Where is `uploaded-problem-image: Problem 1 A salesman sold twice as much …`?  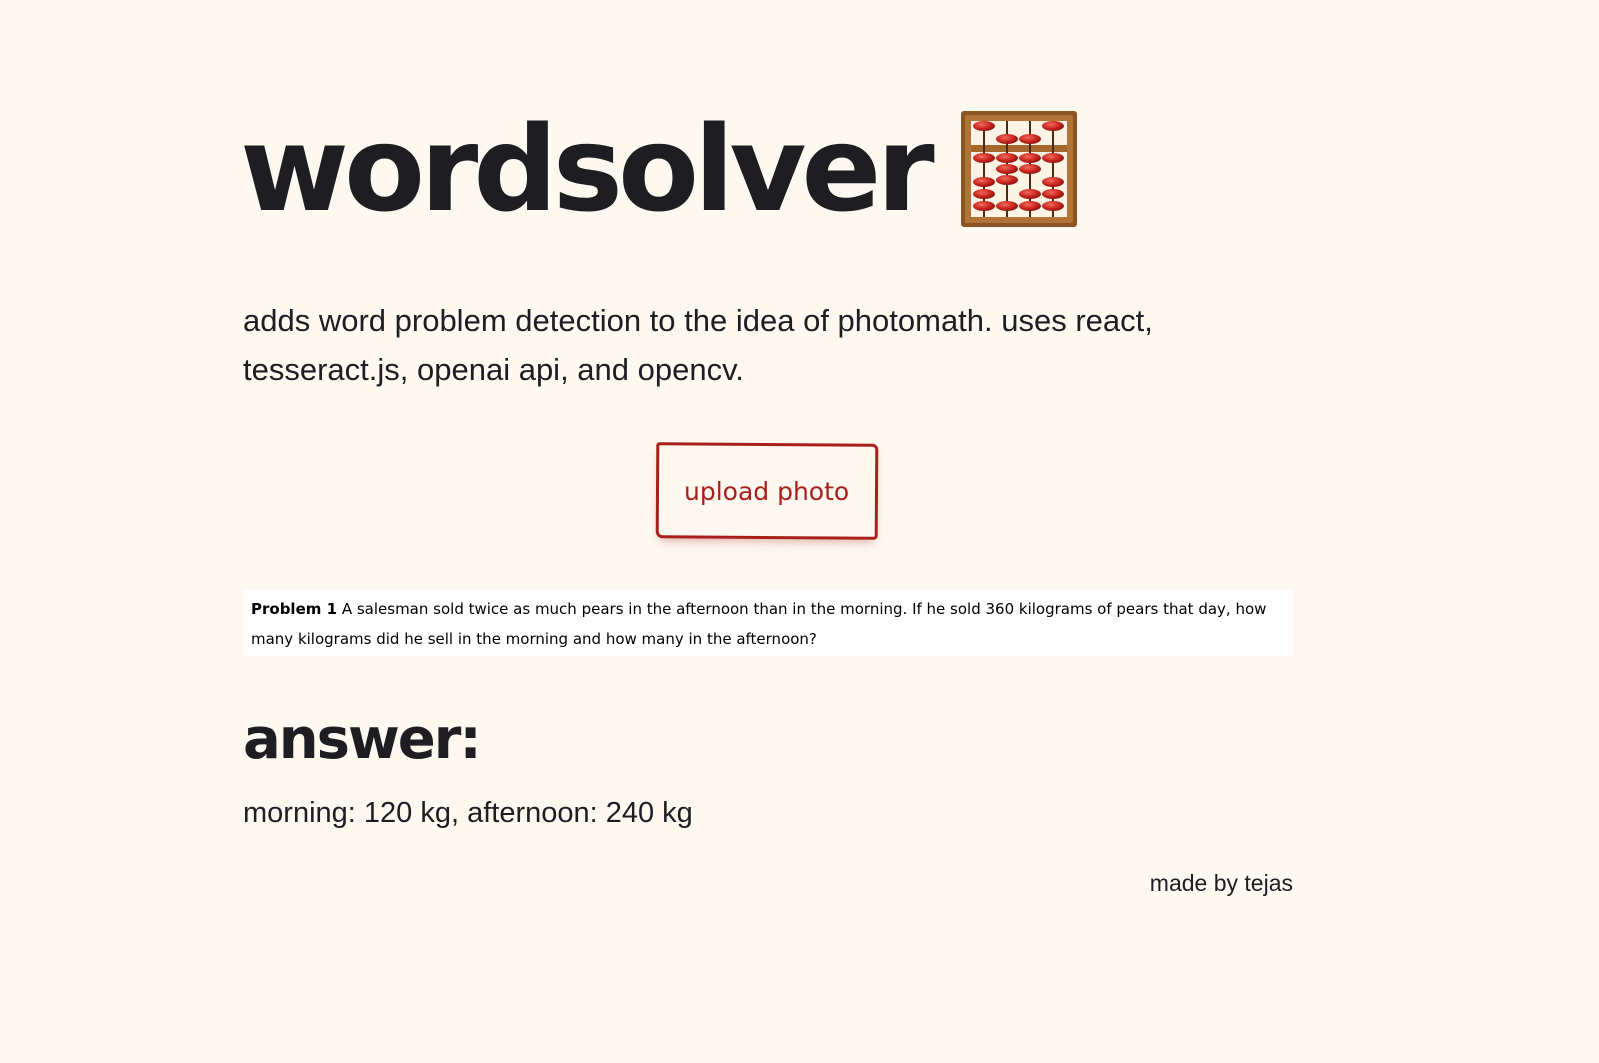 uploaded-problem-image: Problem 1 A salesman sold twice as much … is located at coordinates (768, 623).